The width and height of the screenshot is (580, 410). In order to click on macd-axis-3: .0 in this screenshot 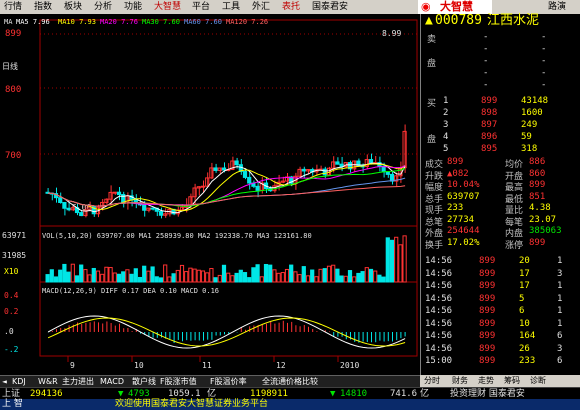, I will do `click(9, 331)`.